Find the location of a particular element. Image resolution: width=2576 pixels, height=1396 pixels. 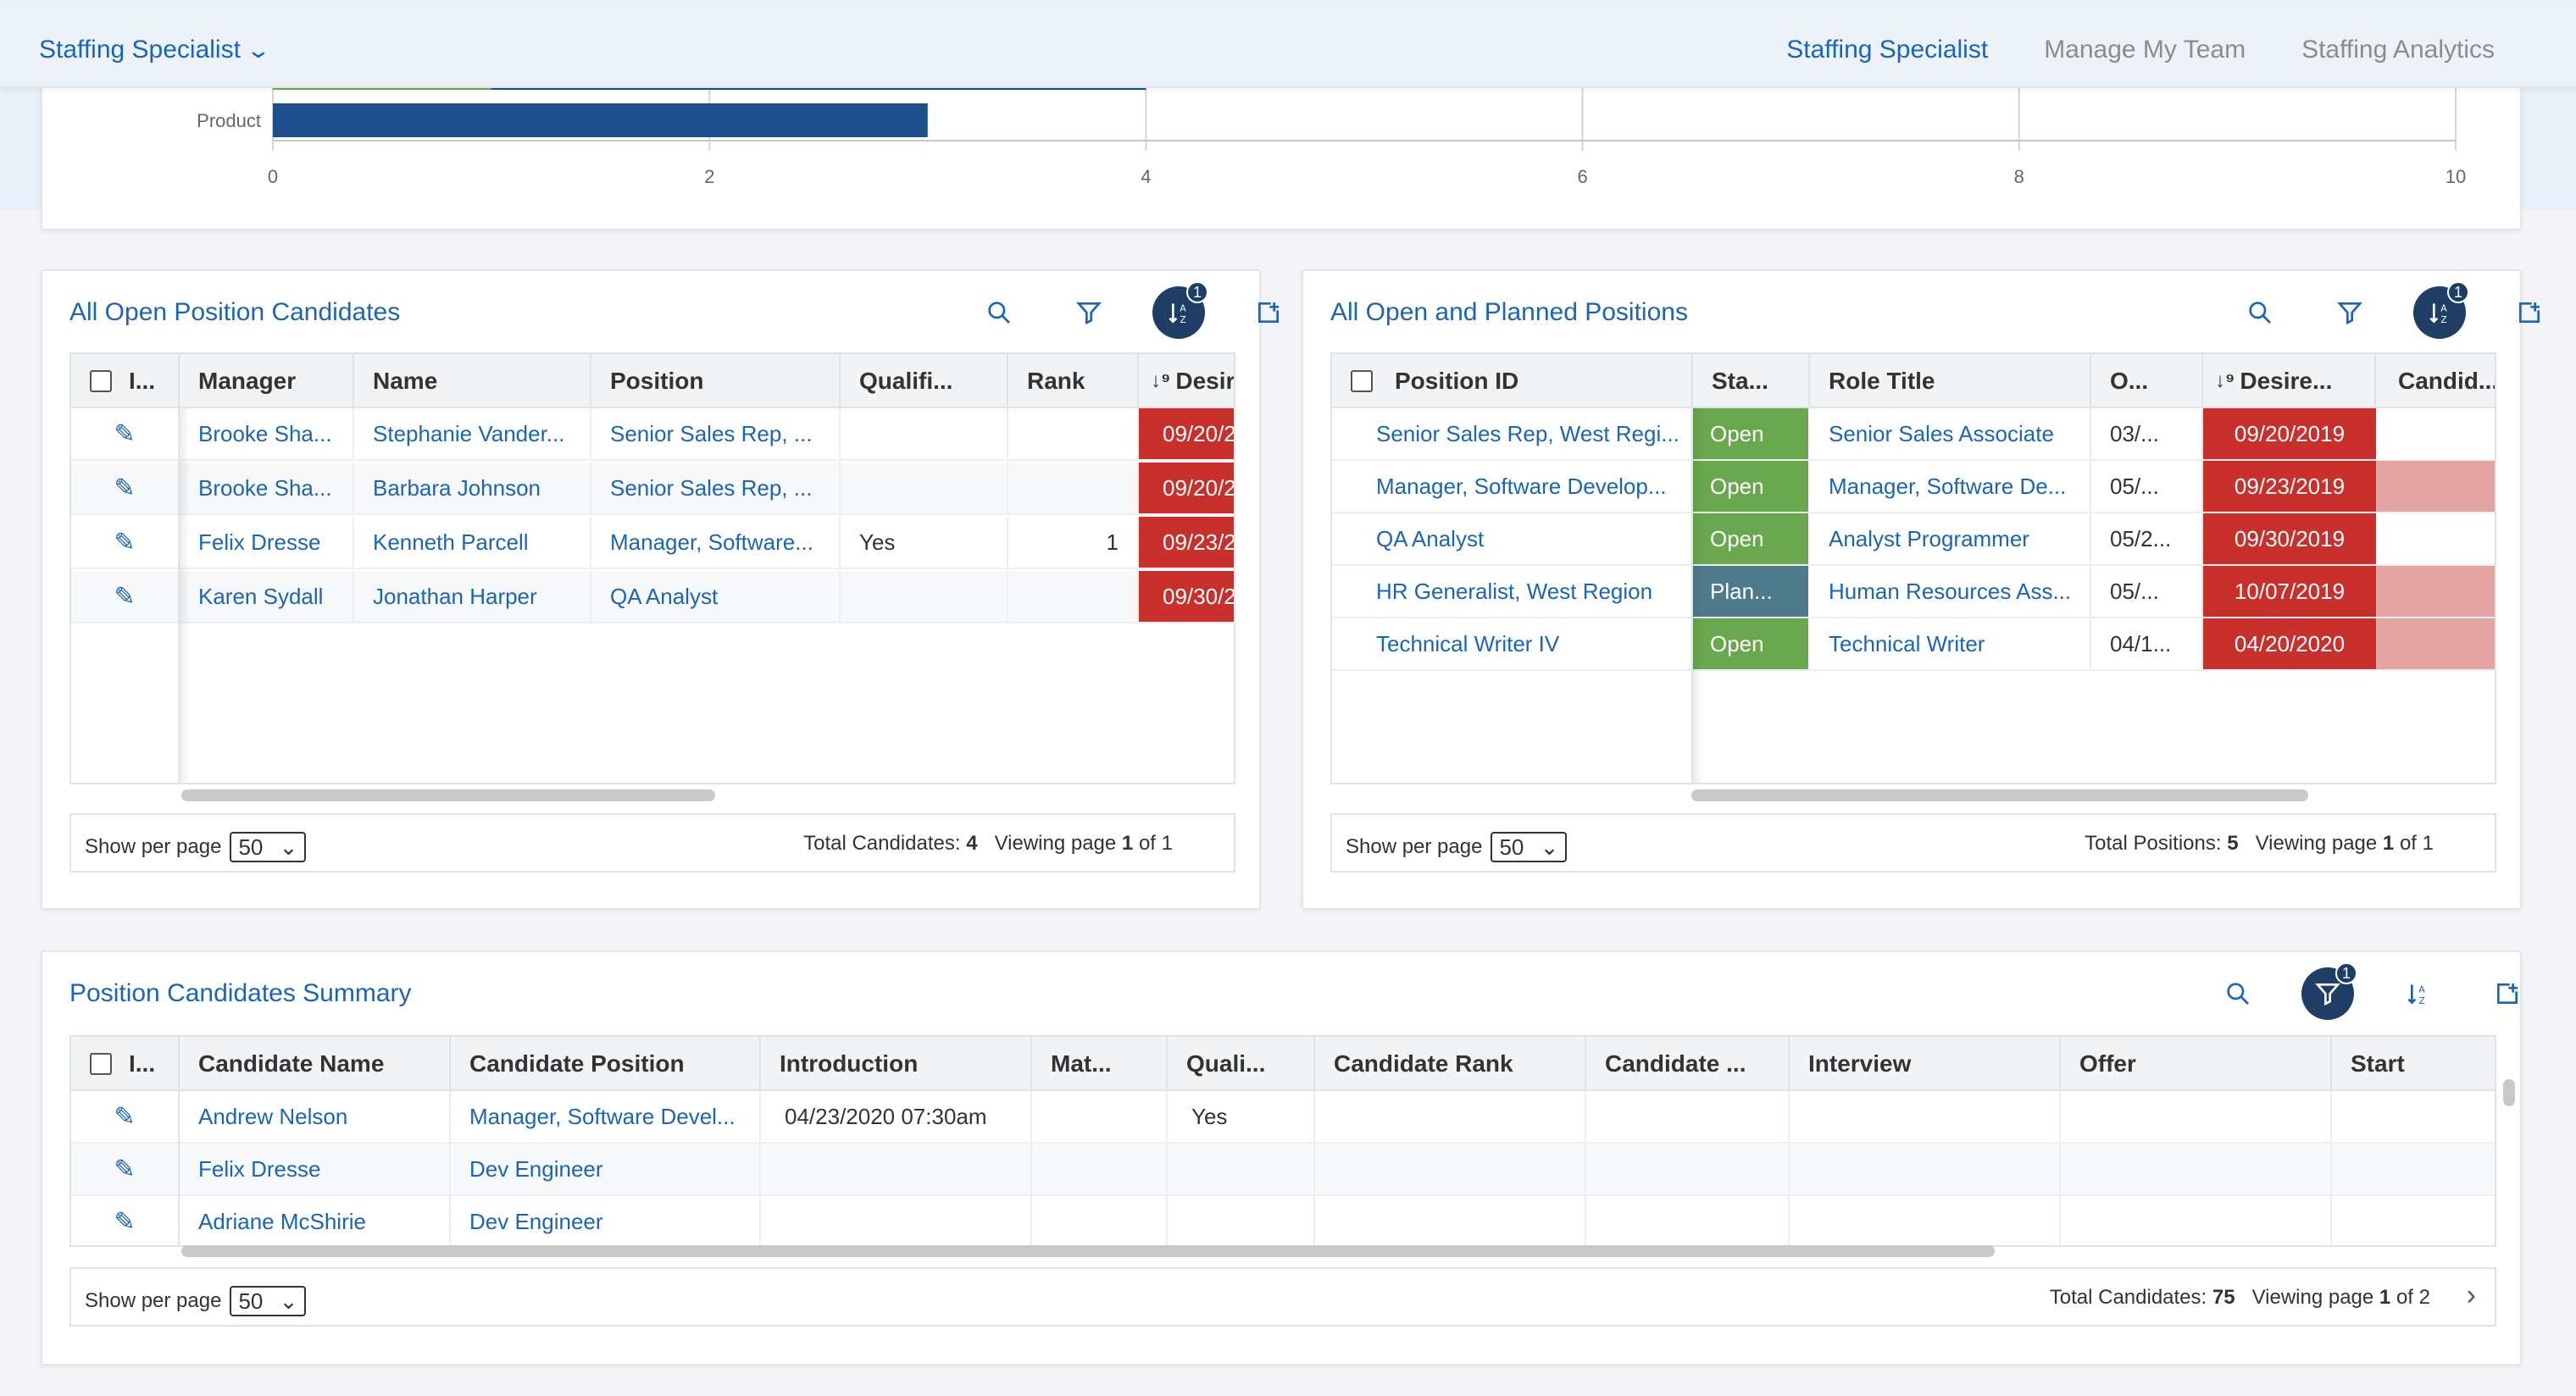

position-cell: QA Analyst is located at coordinates (716, 596).